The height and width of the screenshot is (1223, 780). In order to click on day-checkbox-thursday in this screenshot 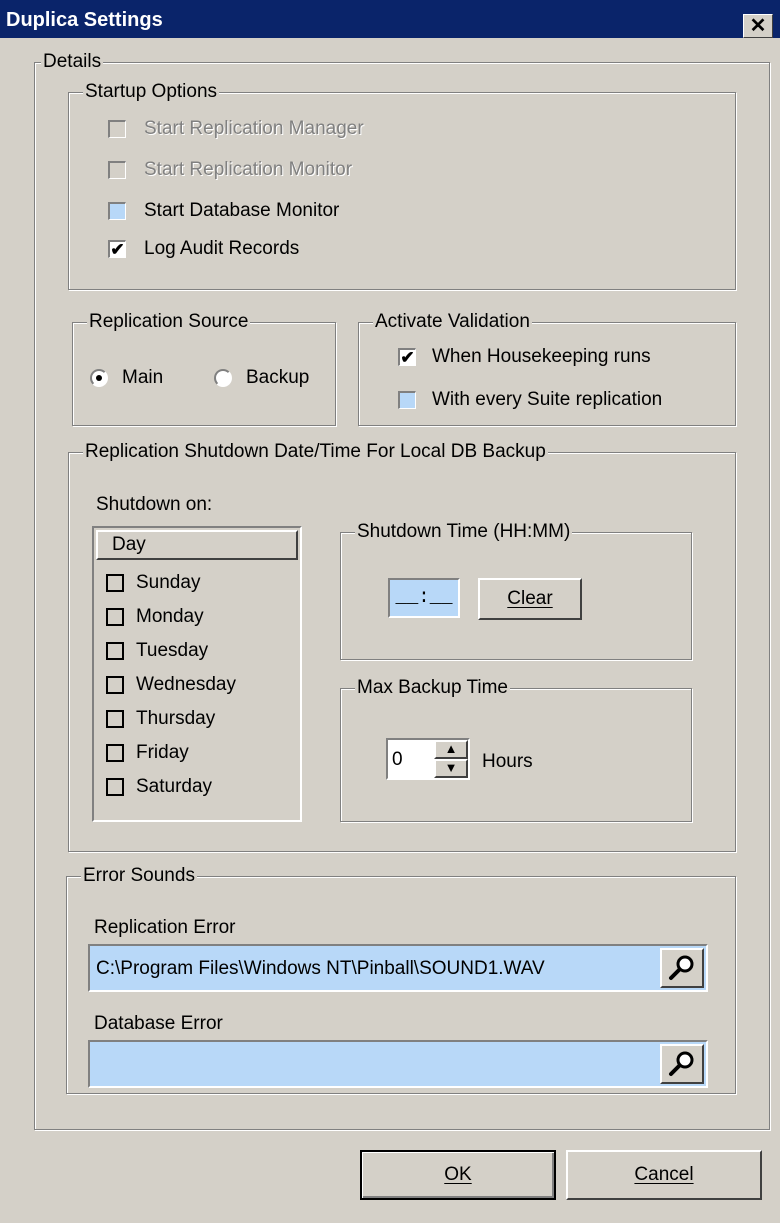, I will do `click(115, 719)`.